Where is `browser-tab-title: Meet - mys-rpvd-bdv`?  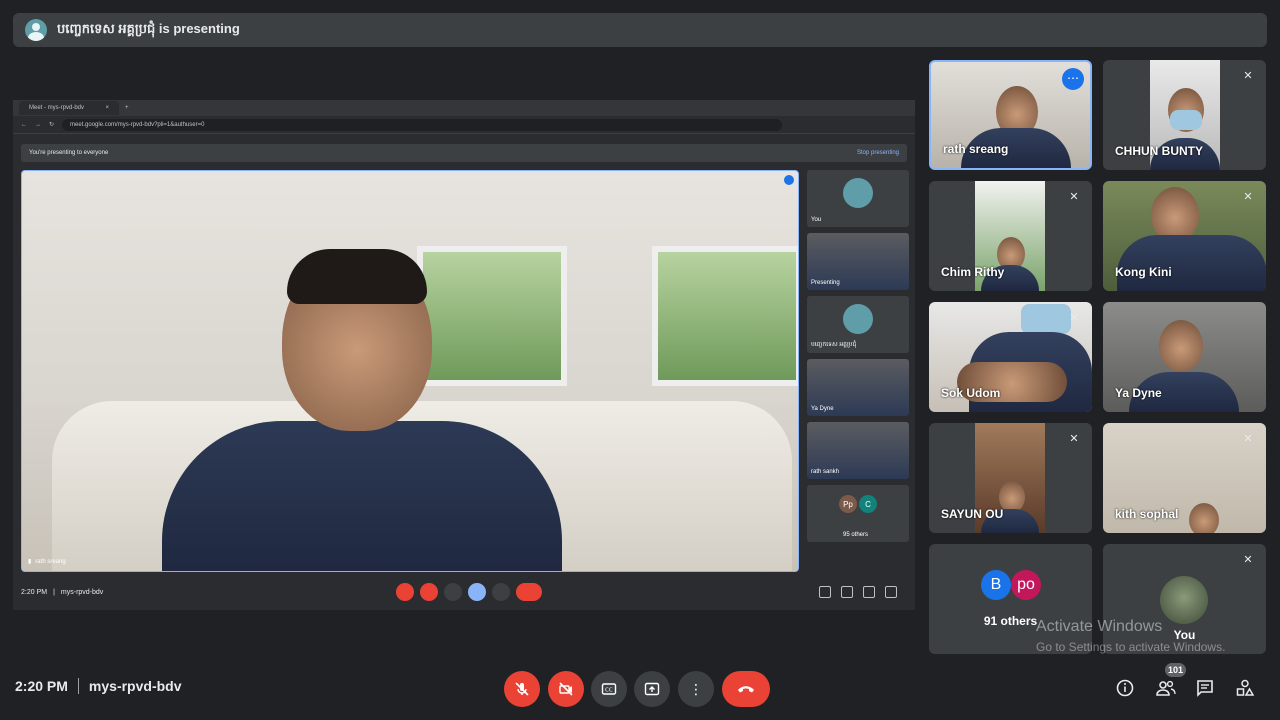
browser-tab-title: Meet - mys-rpvd-bdv is located at coordinates (57, 108).